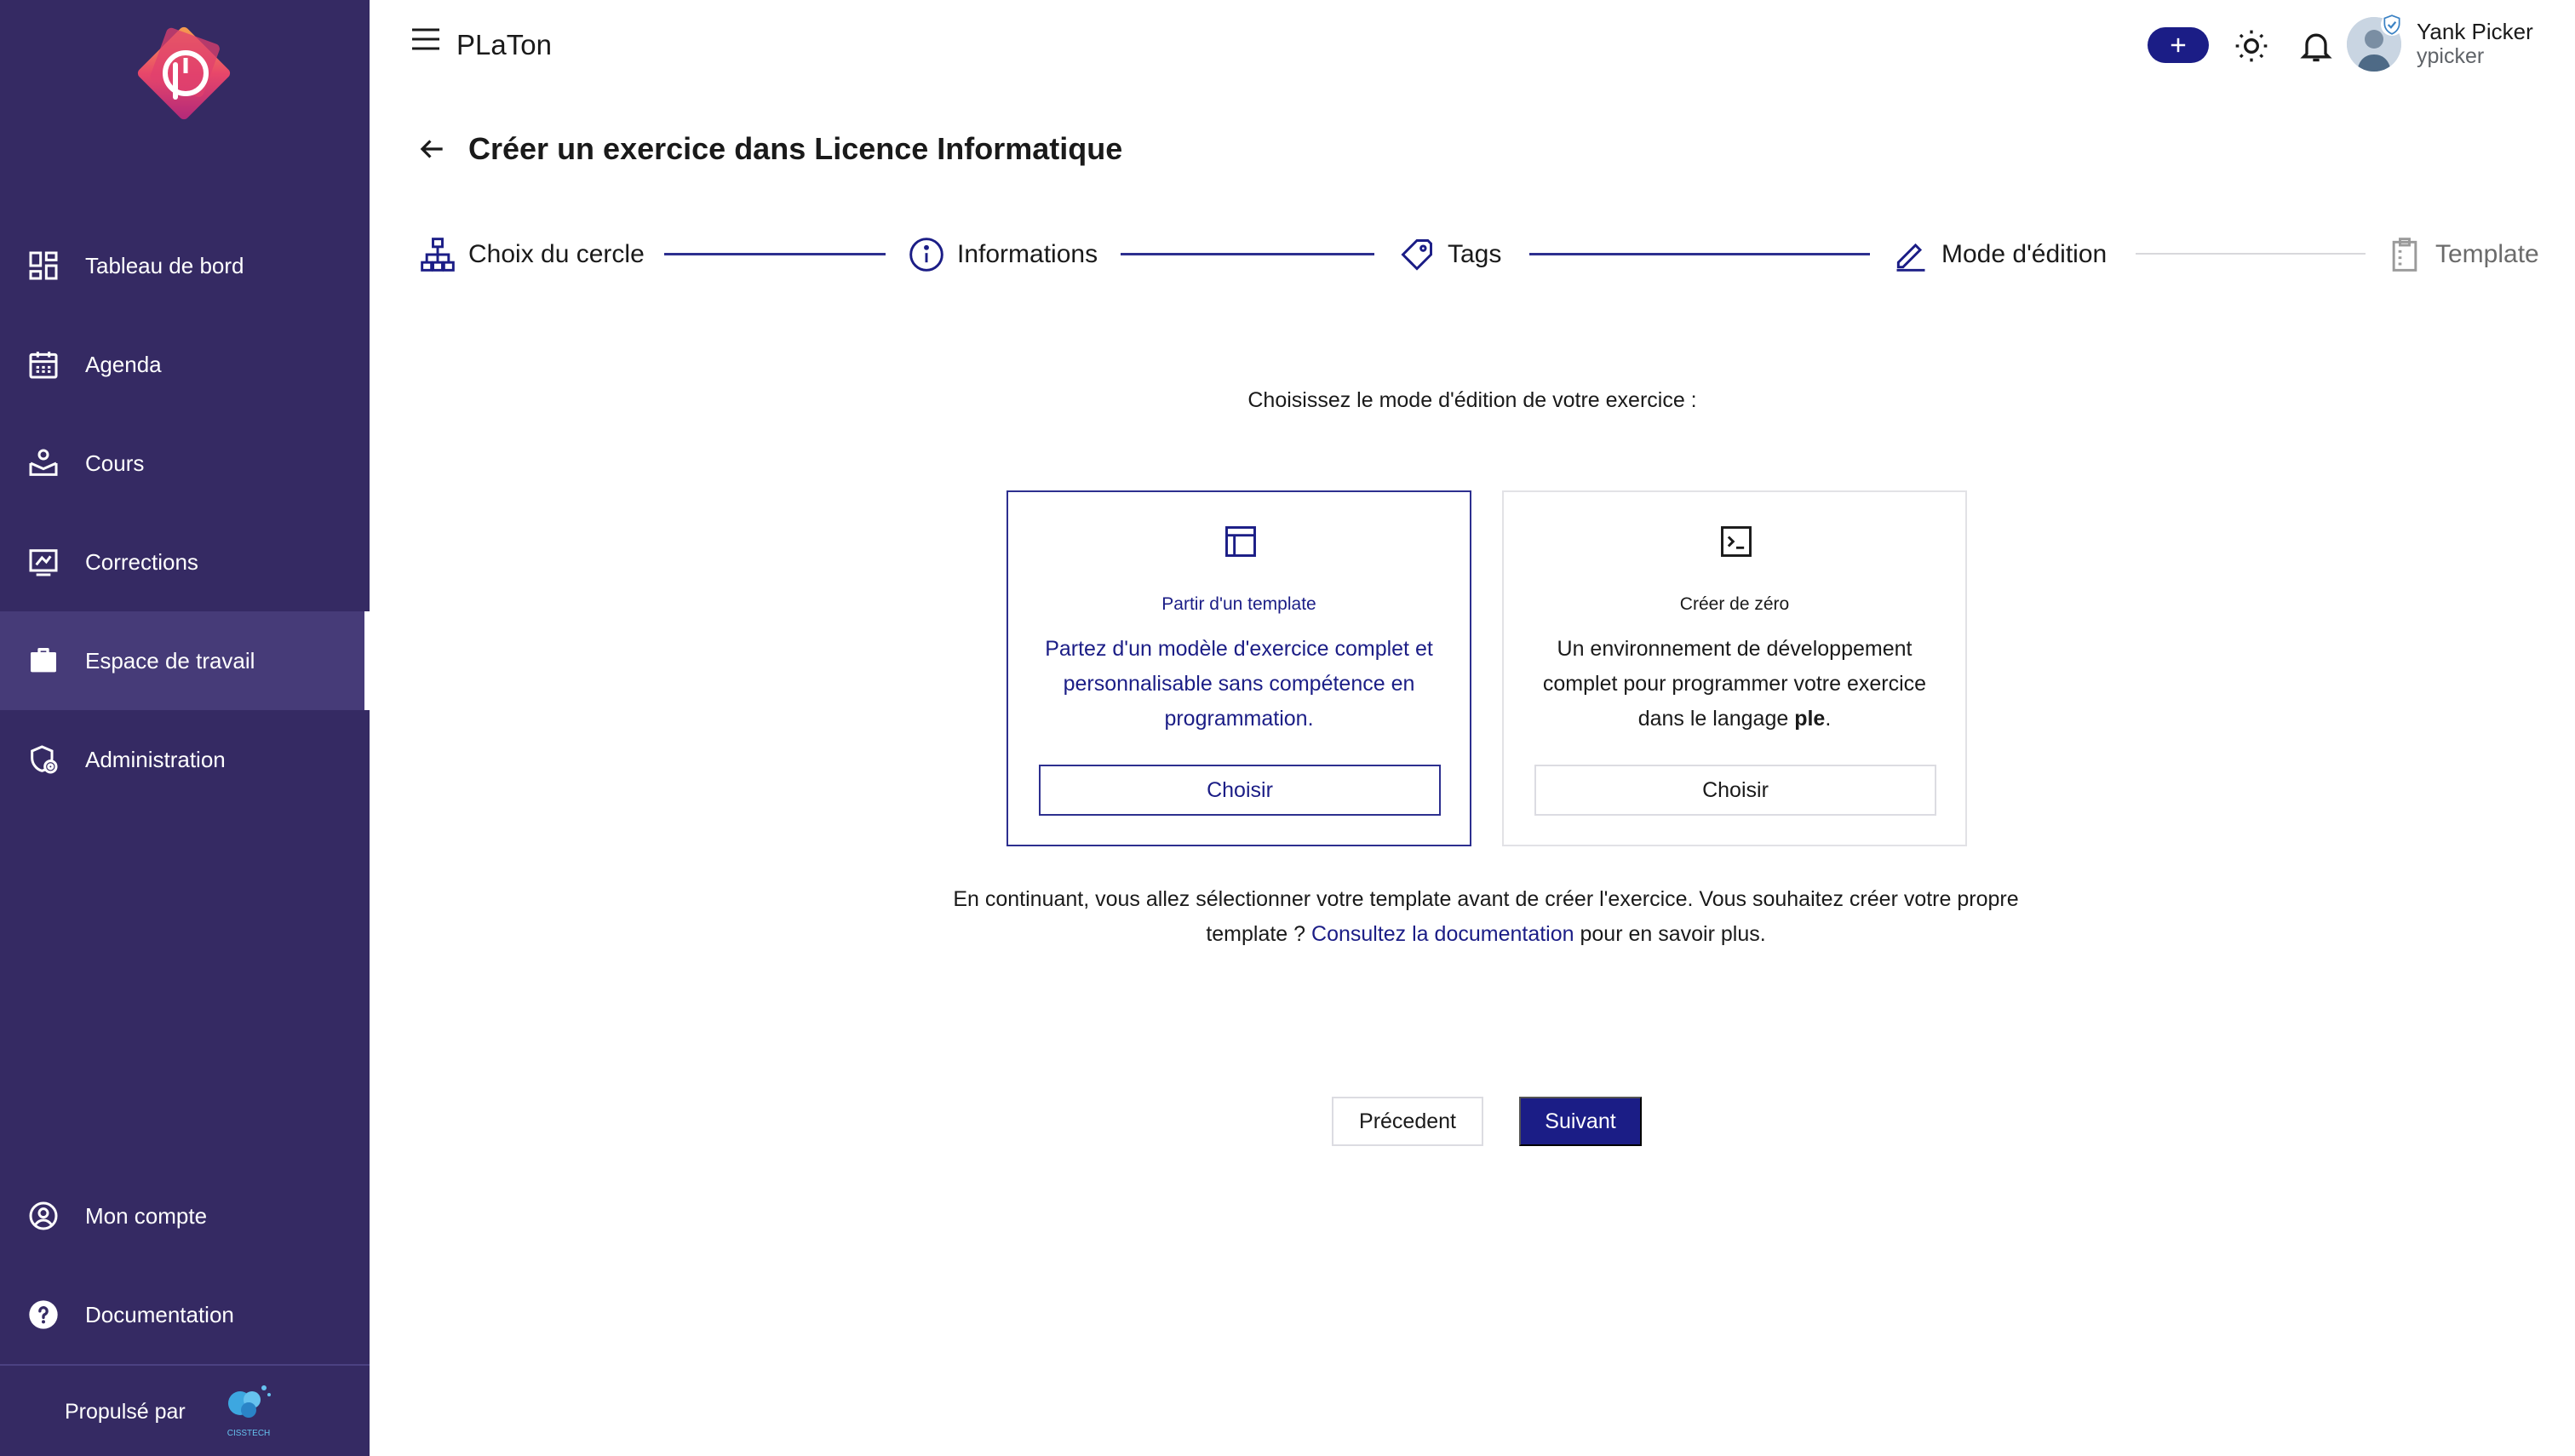  What do you see at coordinates (155, 759) in the screenshot?
I see `sidebar-item-label: Administration` at bounding box center [155, 759].